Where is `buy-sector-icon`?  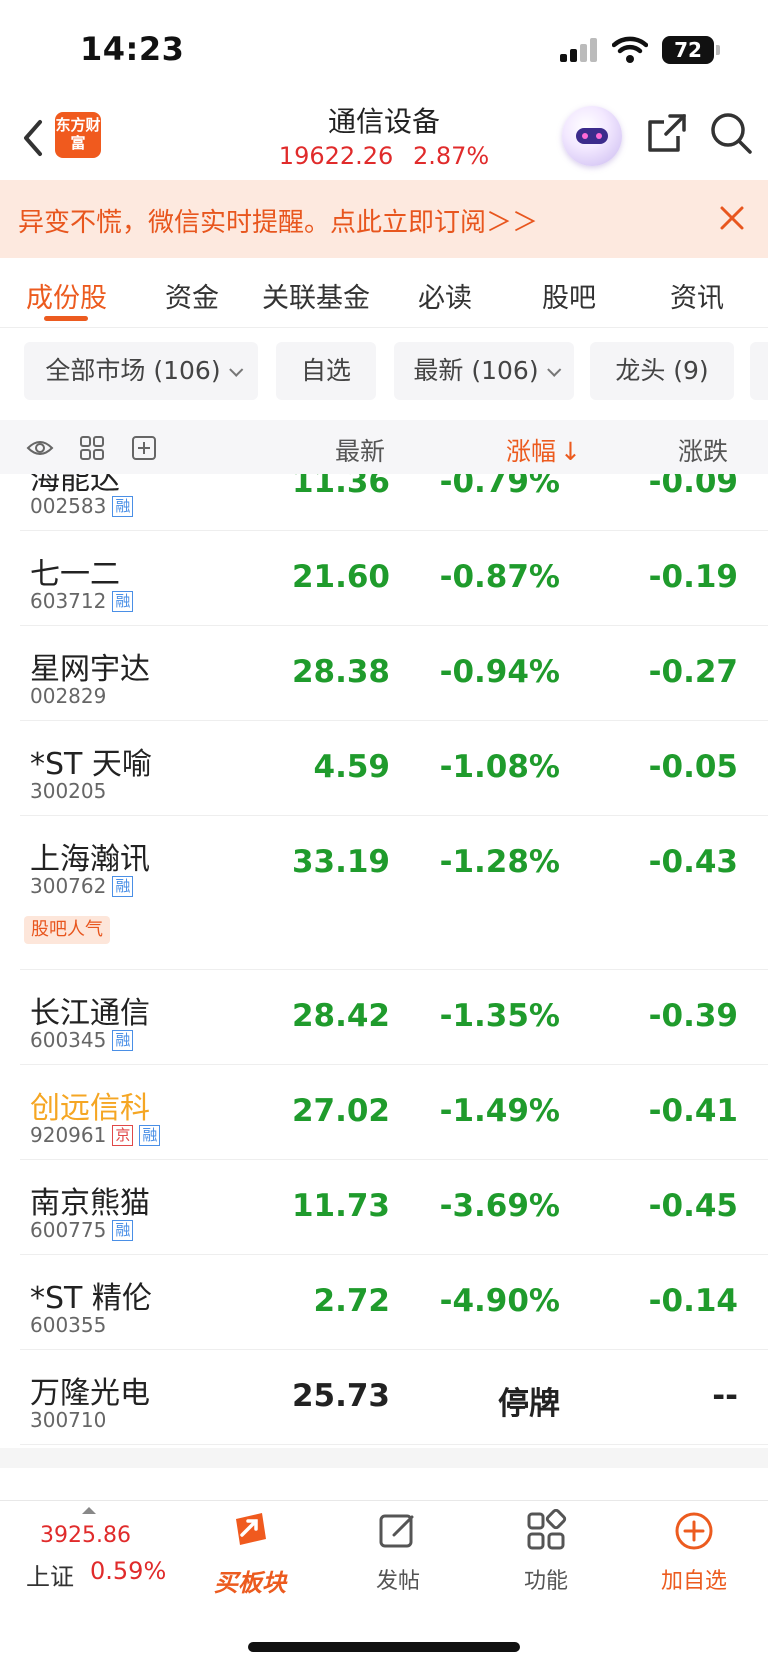
buy-sector-icon is located at coordinates (251, 1529).